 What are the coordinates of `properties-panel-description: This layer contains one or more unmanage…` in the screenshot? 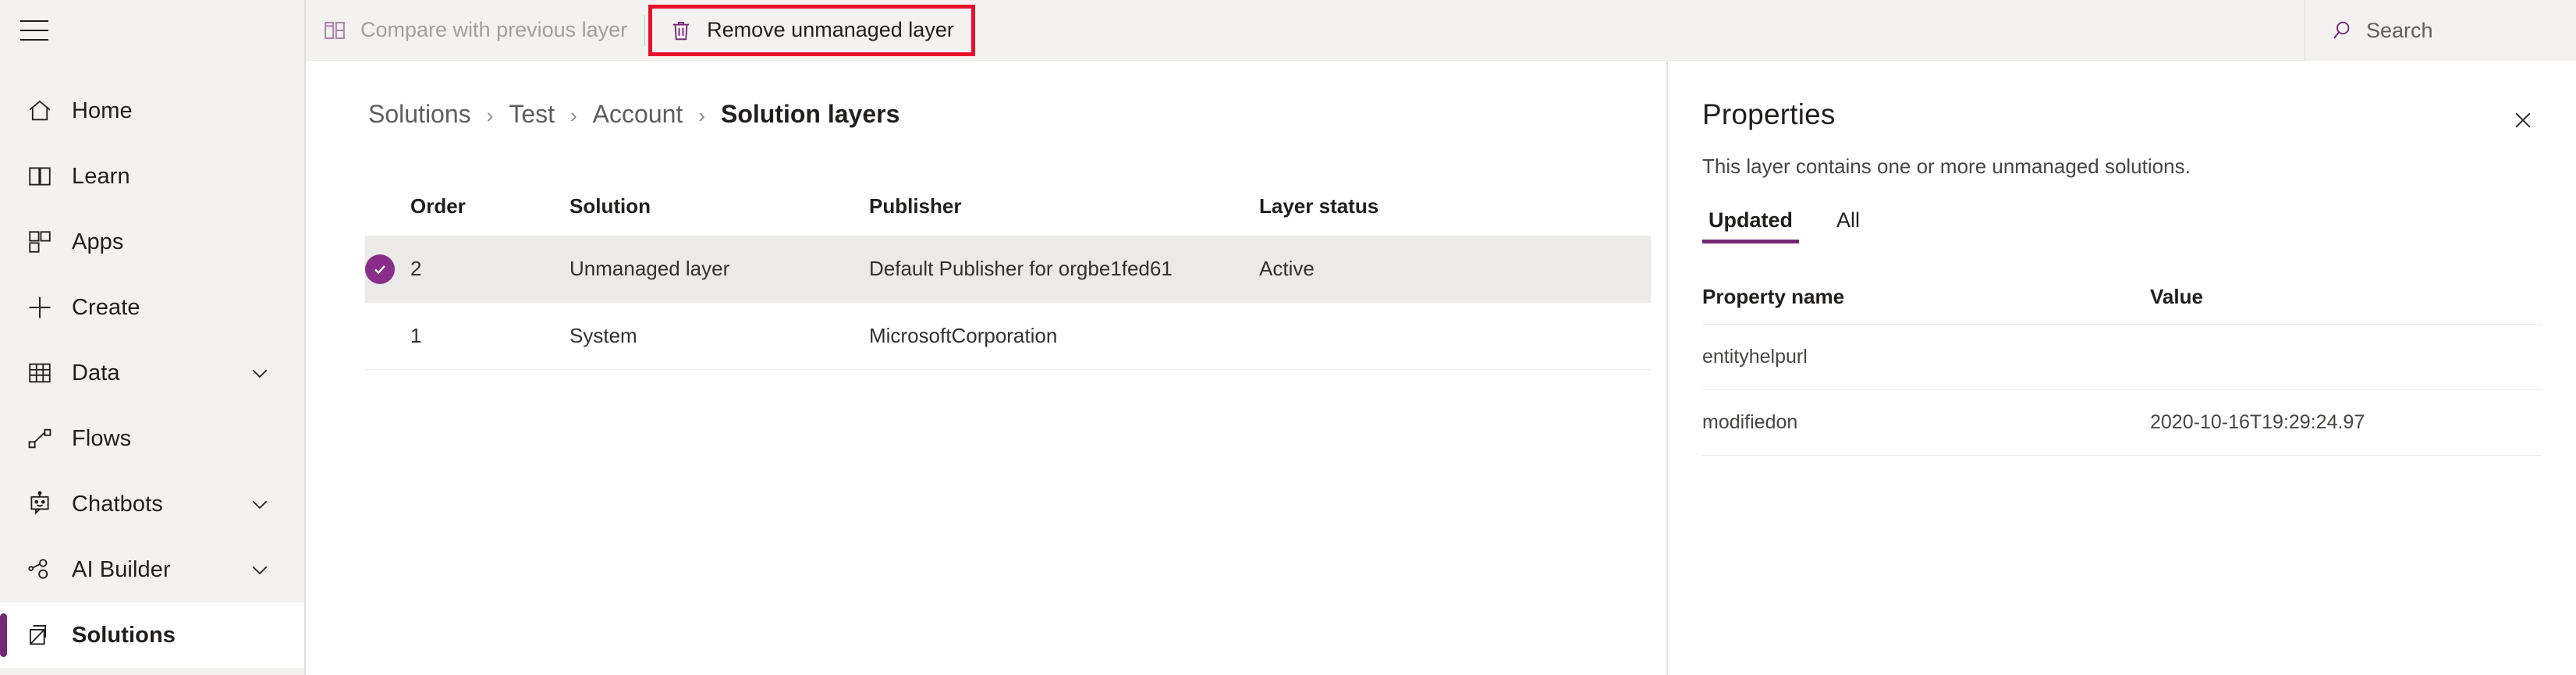 It's located at (1946, 166).